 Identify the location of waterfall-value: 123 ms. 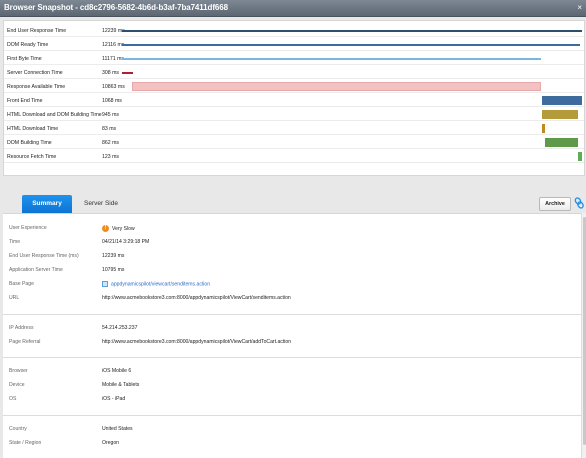
(111, 157).